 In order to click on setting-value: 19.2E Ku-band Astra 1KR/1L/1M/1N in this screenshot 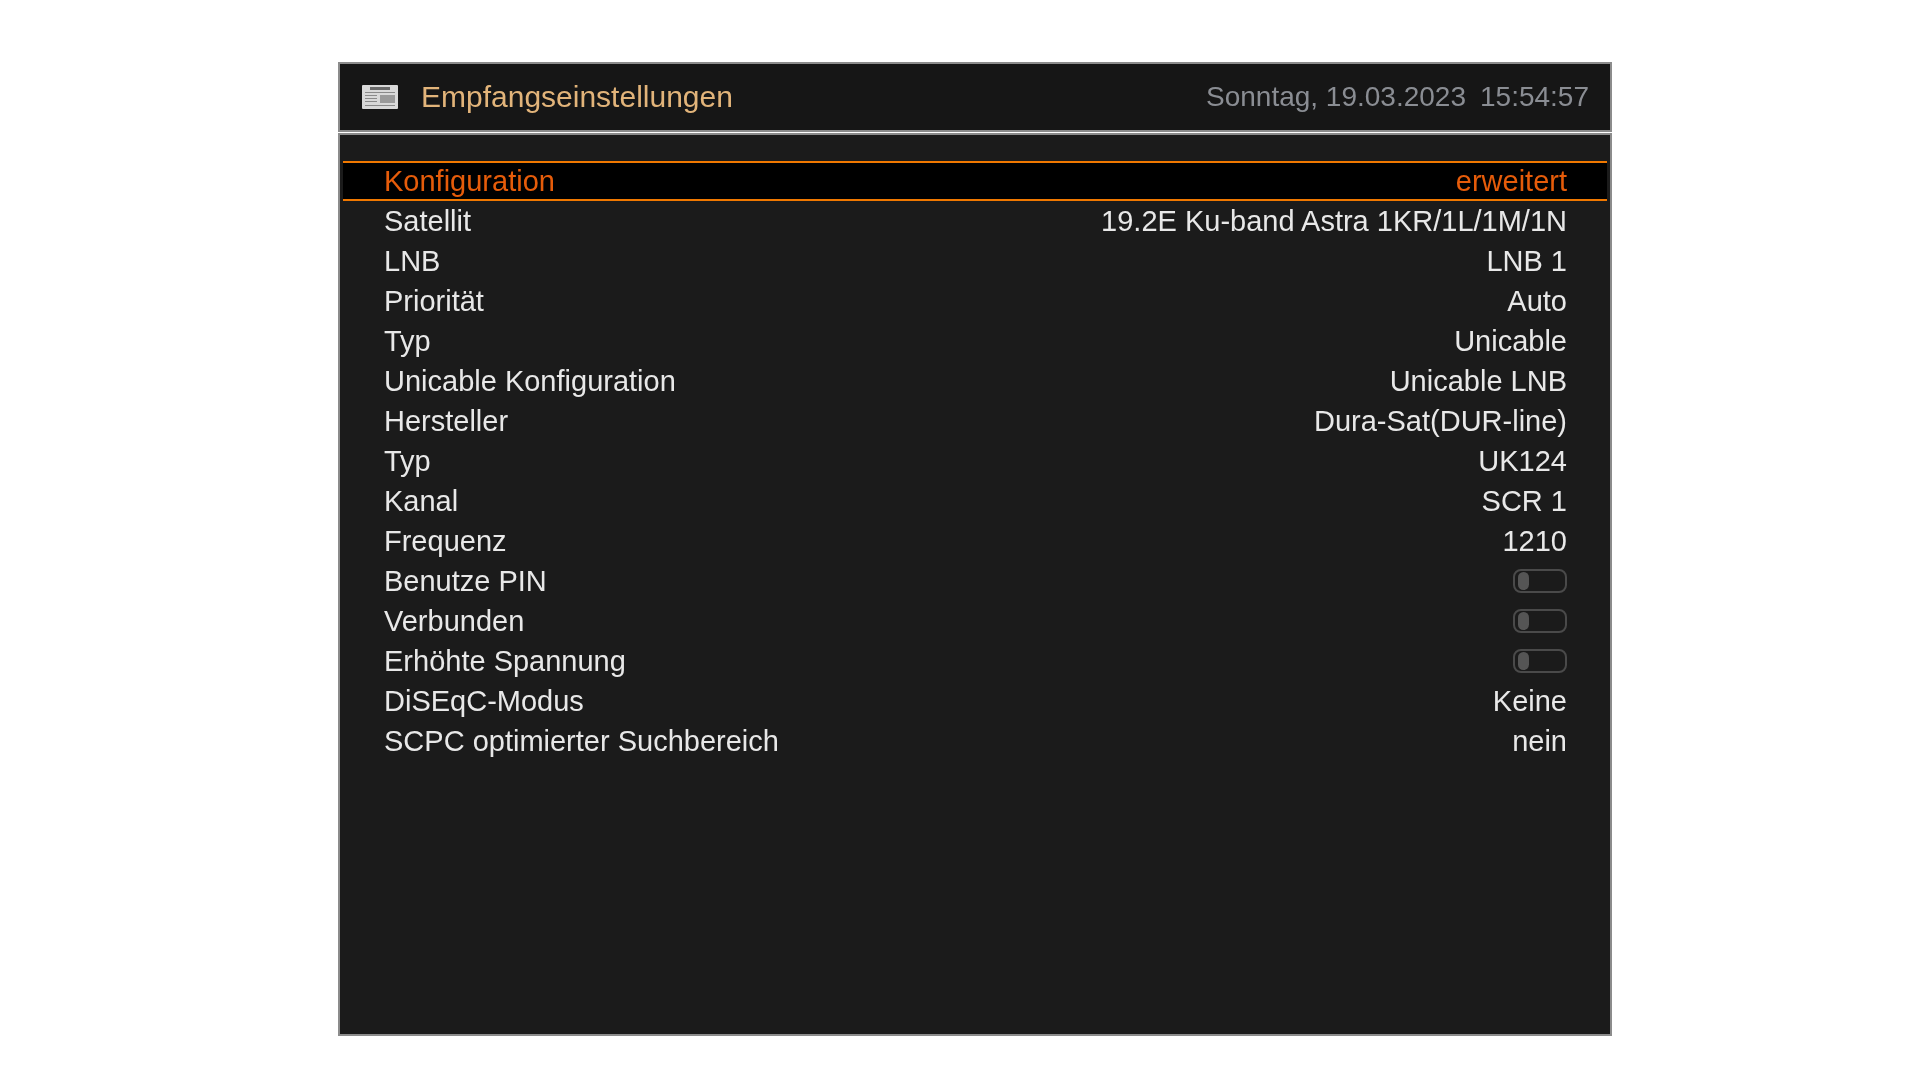, I will do `click(1334, 221)`.